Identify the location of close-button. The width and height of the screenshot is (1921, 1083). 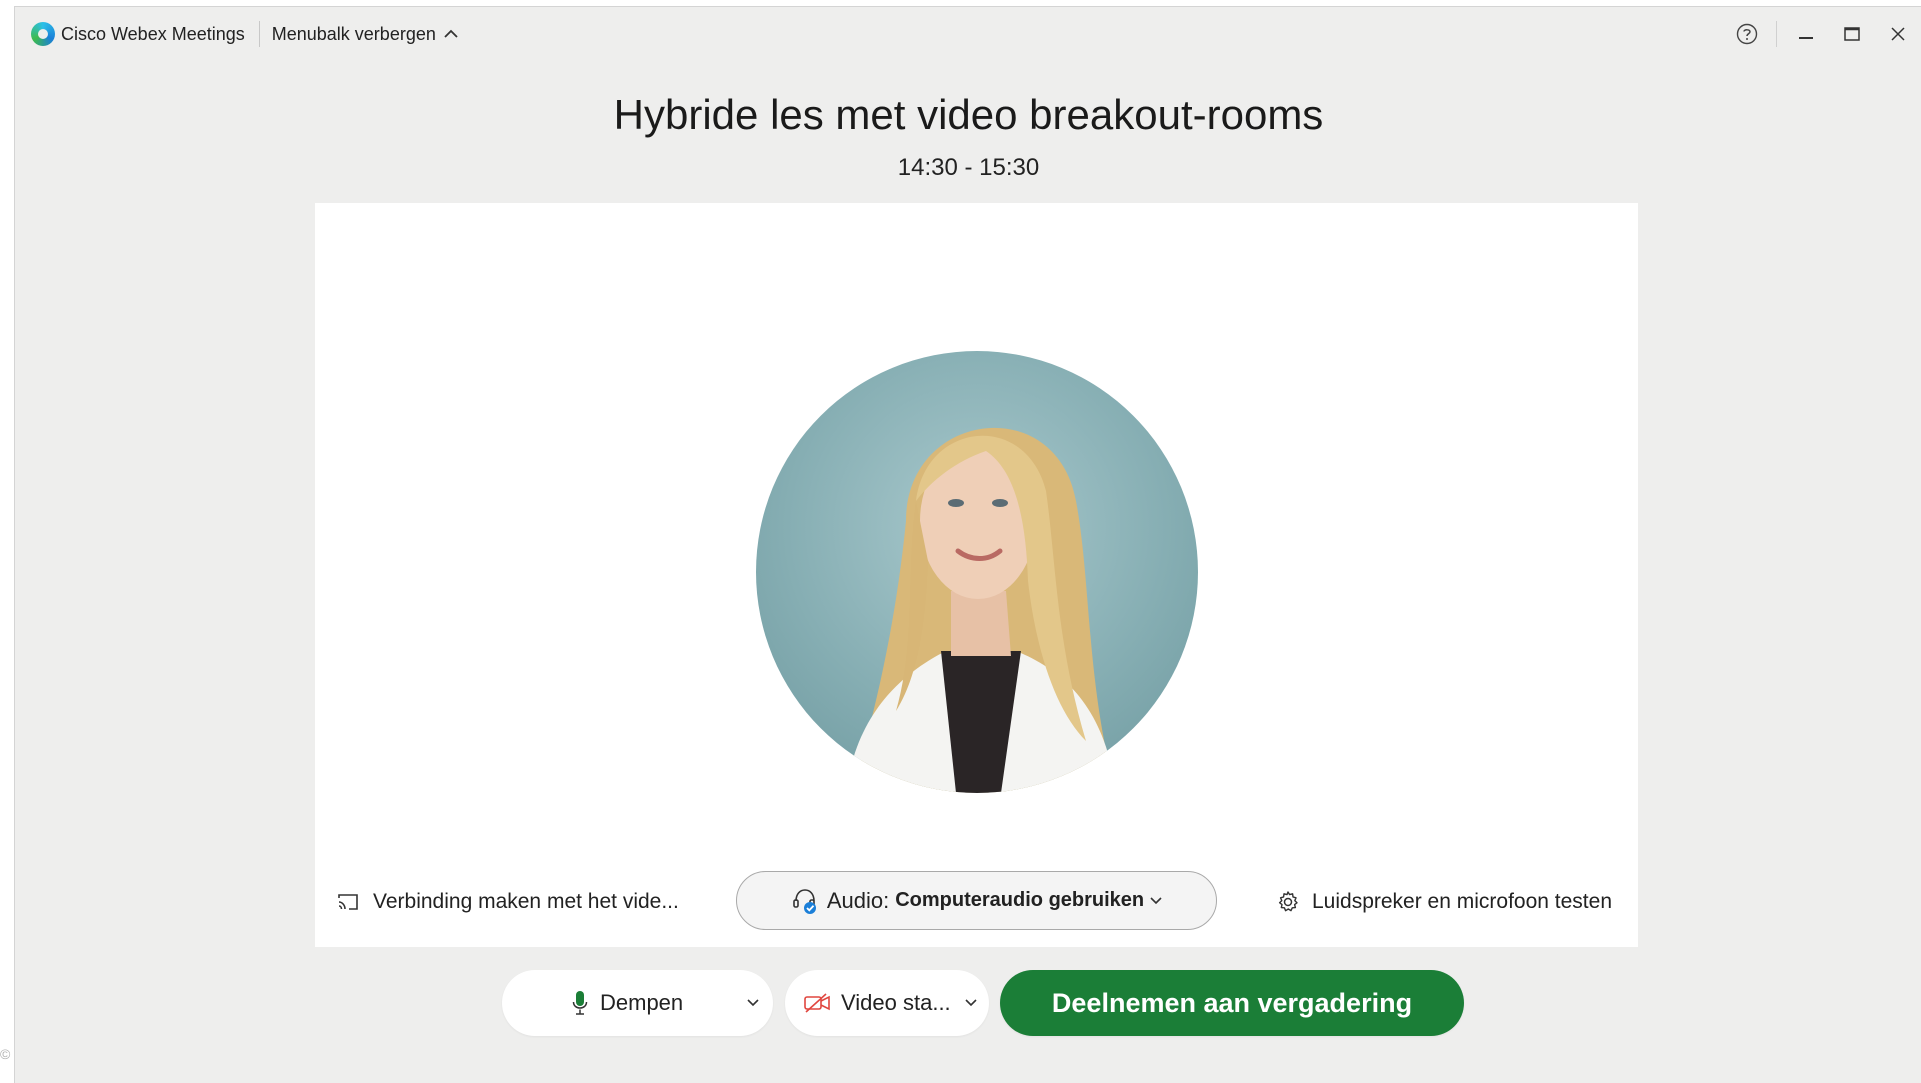
(1898, 34).